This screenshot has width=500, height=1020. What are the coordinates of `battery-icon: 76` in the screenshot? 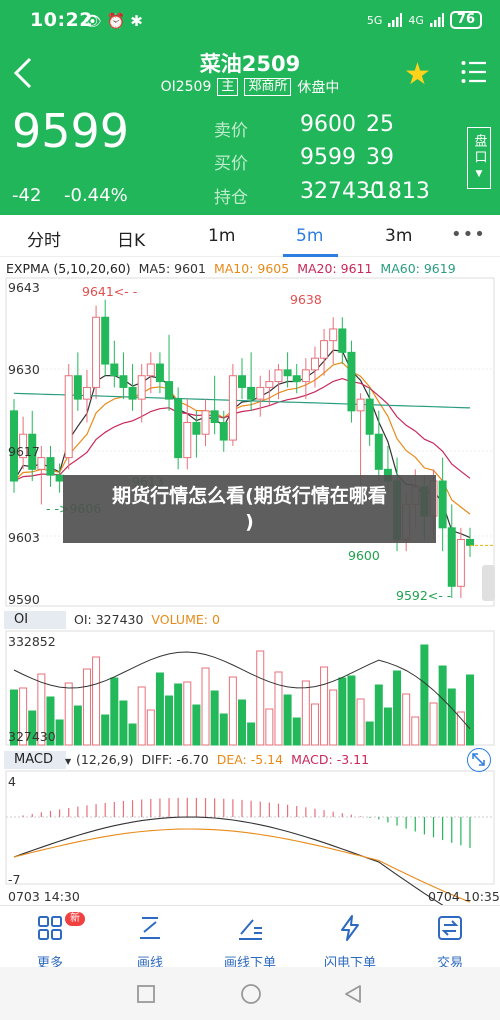 It's located at (465, 20).